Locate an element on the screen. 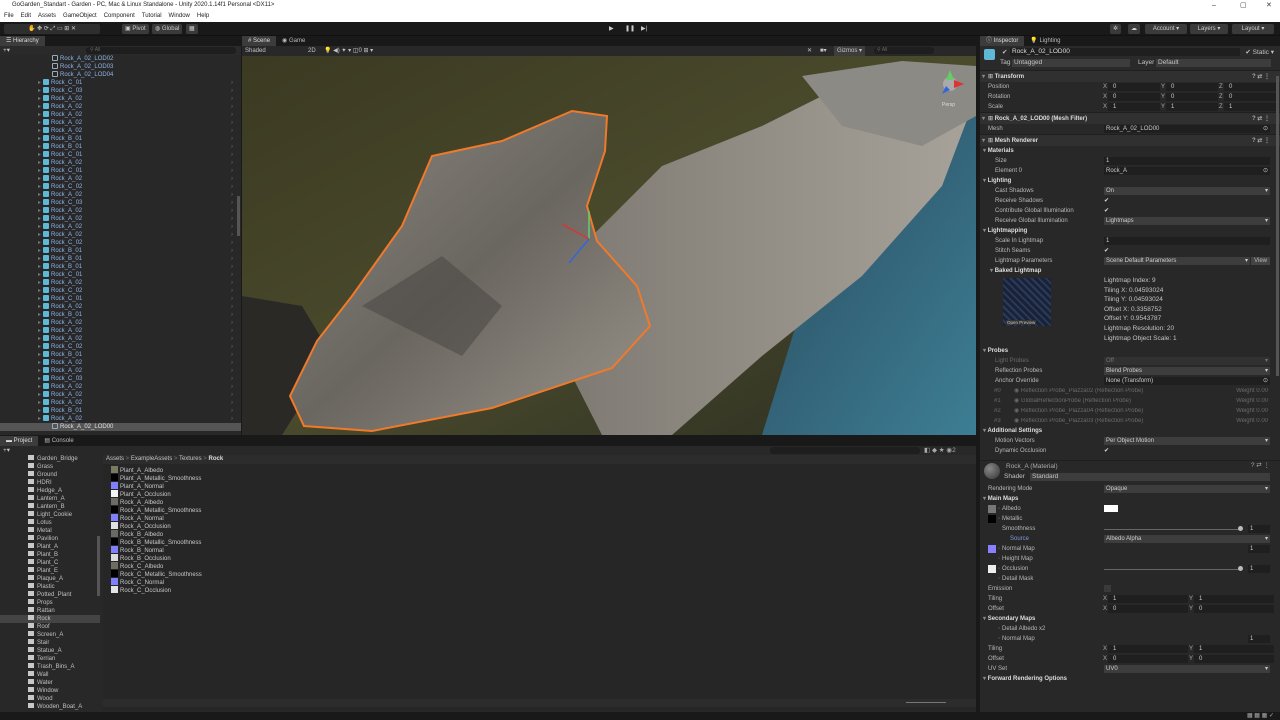 This screenshot has width=1280, height=720. texture-asset: Plant_A_Metallic_Smoothness is located at coordinates (543, 478).